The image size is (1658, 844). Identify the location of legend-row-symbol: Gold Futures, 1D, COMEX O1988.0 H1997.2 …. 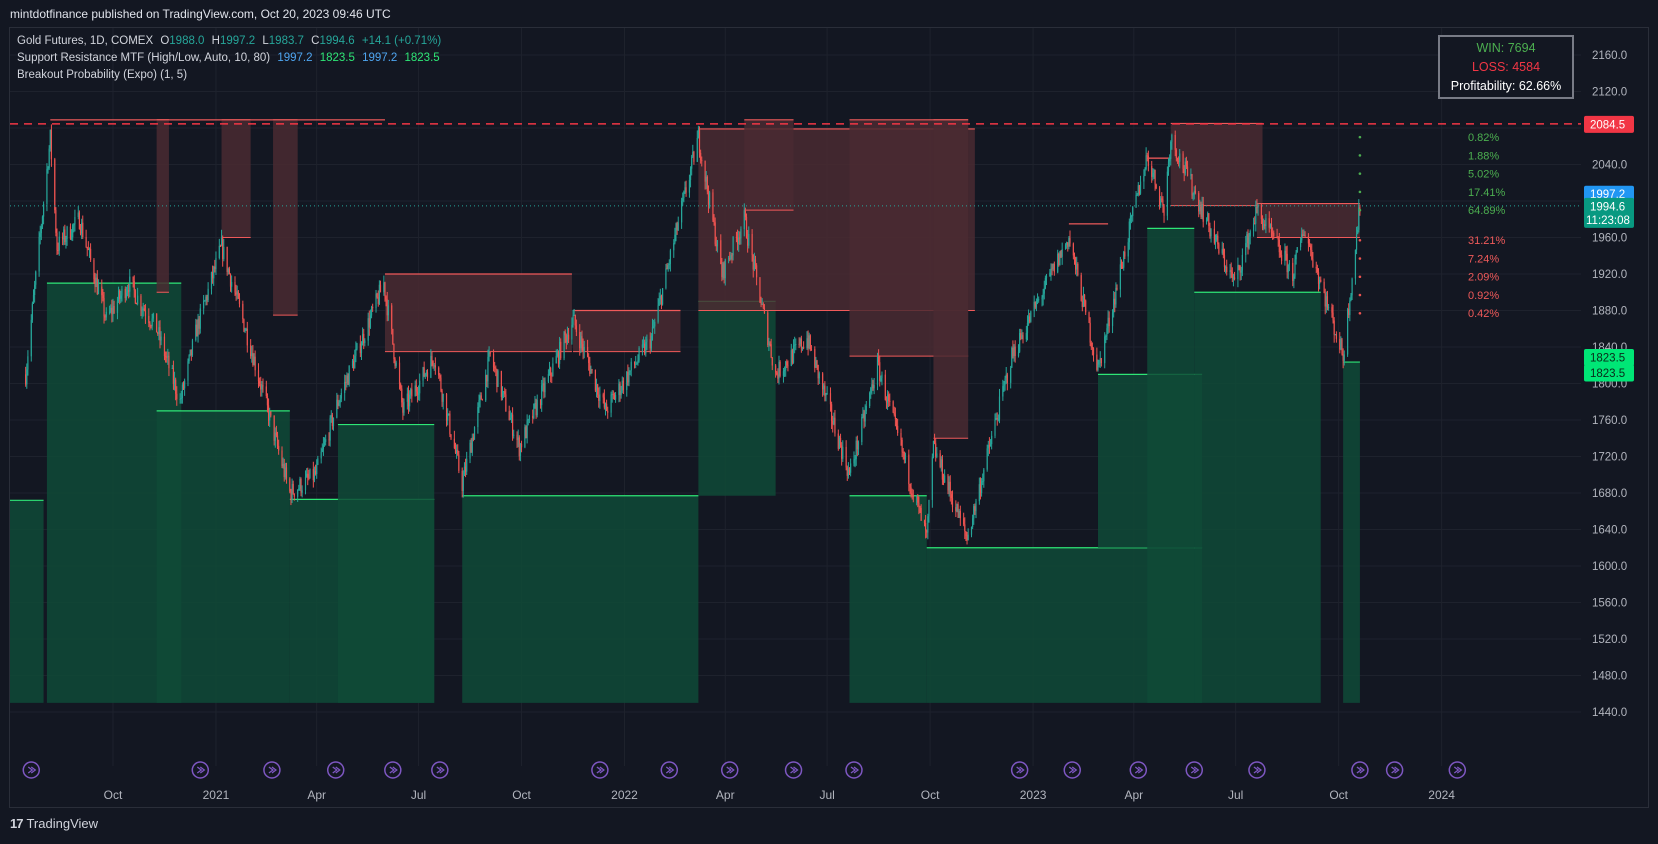
(231, 41).